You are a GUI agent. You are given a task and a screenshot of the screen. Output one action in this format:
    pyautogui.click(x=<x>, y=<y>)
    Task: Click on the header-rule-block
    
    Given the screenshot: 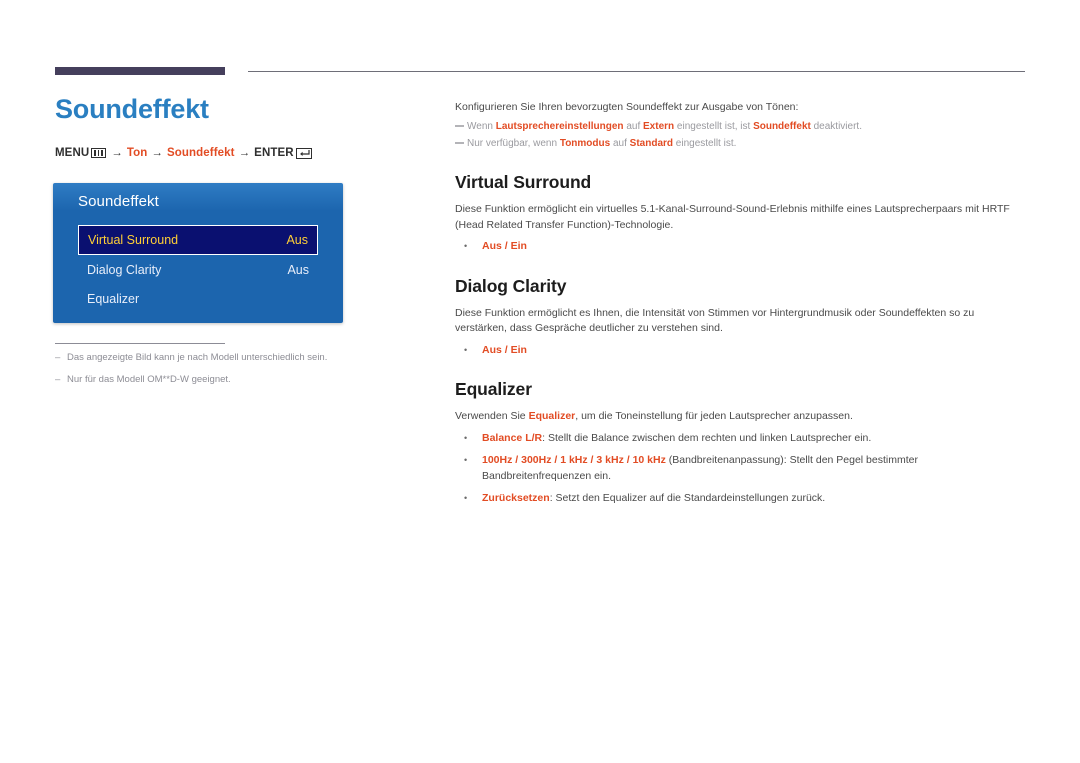 What is the action you would take?
    pyautogui.click(x=140, y=71)
    